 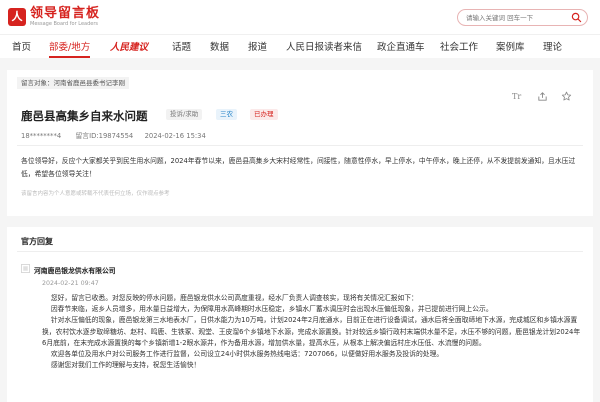 I want to click on nav-theory: 理论, so click(x=552, y=46).